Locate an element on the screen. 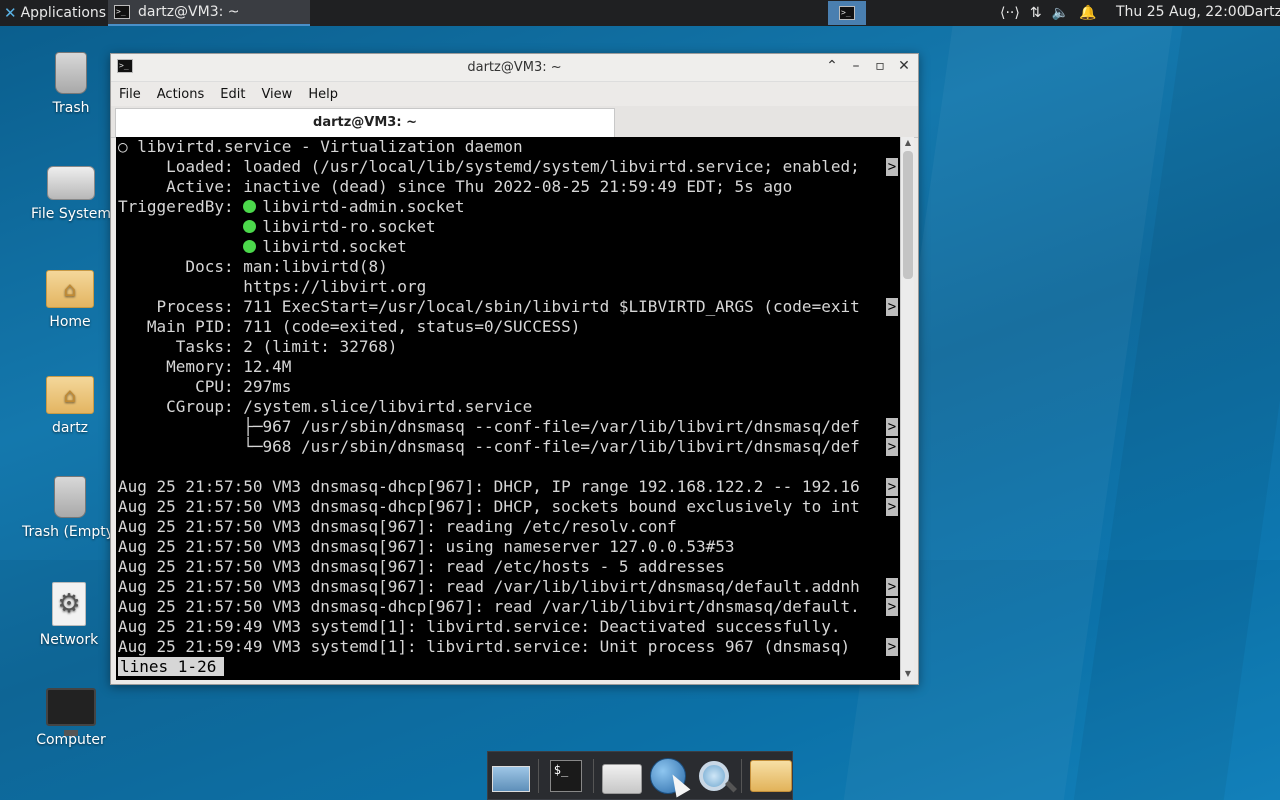 The image size is (1280, 800). scroll-thumb is located at coordinates (908, 215).